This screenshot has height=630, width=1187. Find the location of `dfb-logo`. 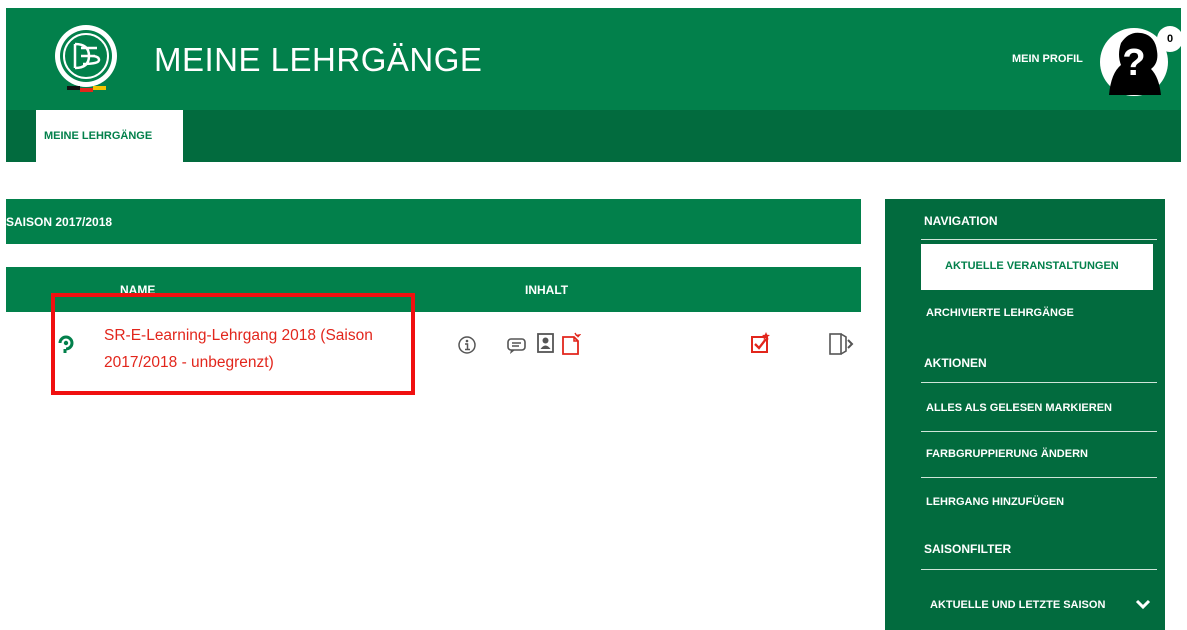

dfb-logo is located at coordinates (86, 58).